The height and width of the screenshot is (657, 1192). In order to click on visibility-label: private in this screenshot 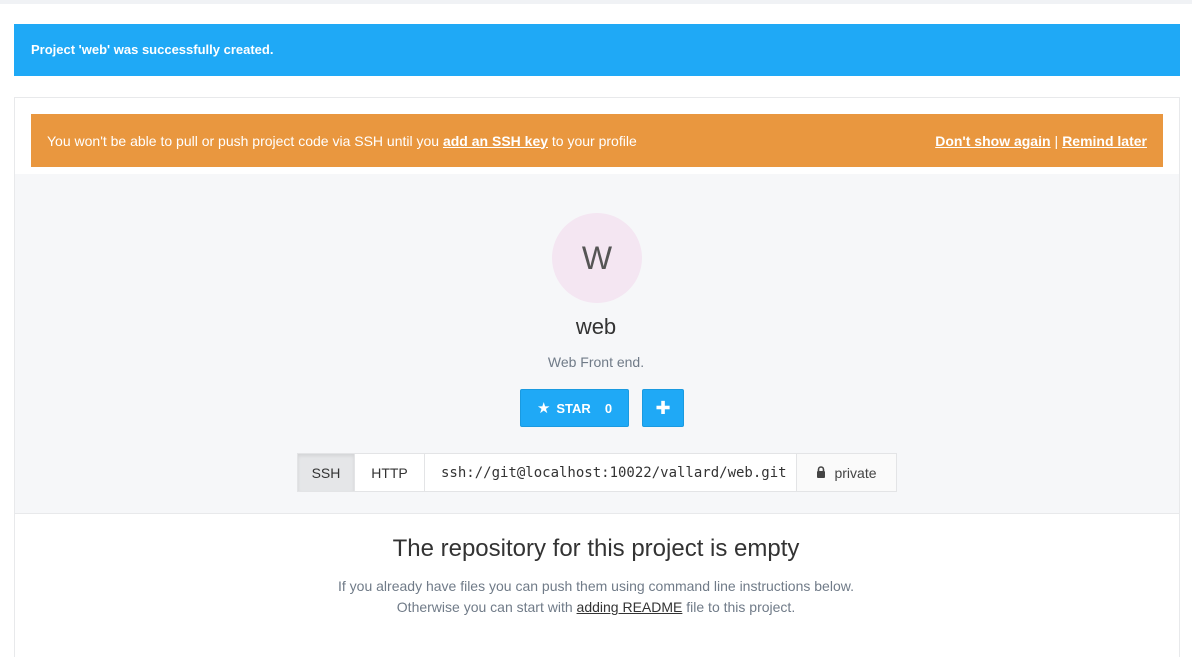, I will do `click(855, 472)`.